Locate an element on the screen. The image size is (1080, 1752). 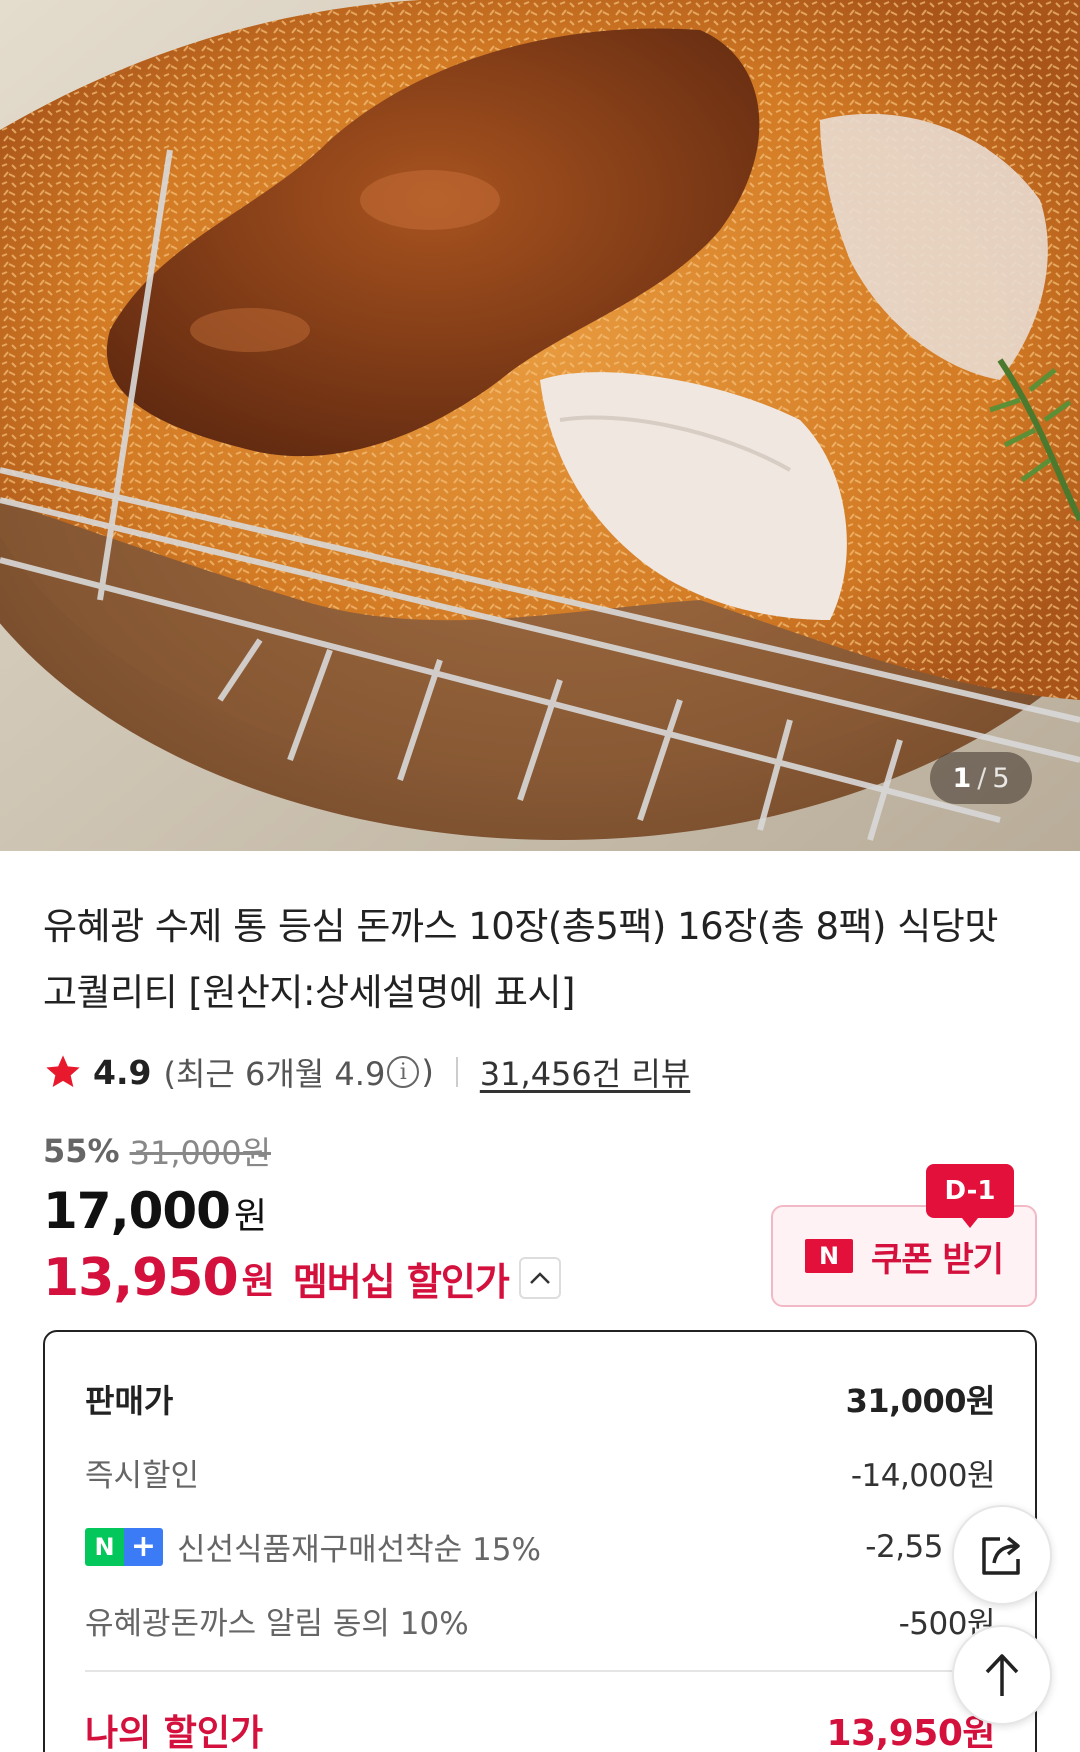
rating-row: 4.9 (최근 6개월 4.9 i ) 31,456건 리뷰 is located at coordinates (366, 1072).